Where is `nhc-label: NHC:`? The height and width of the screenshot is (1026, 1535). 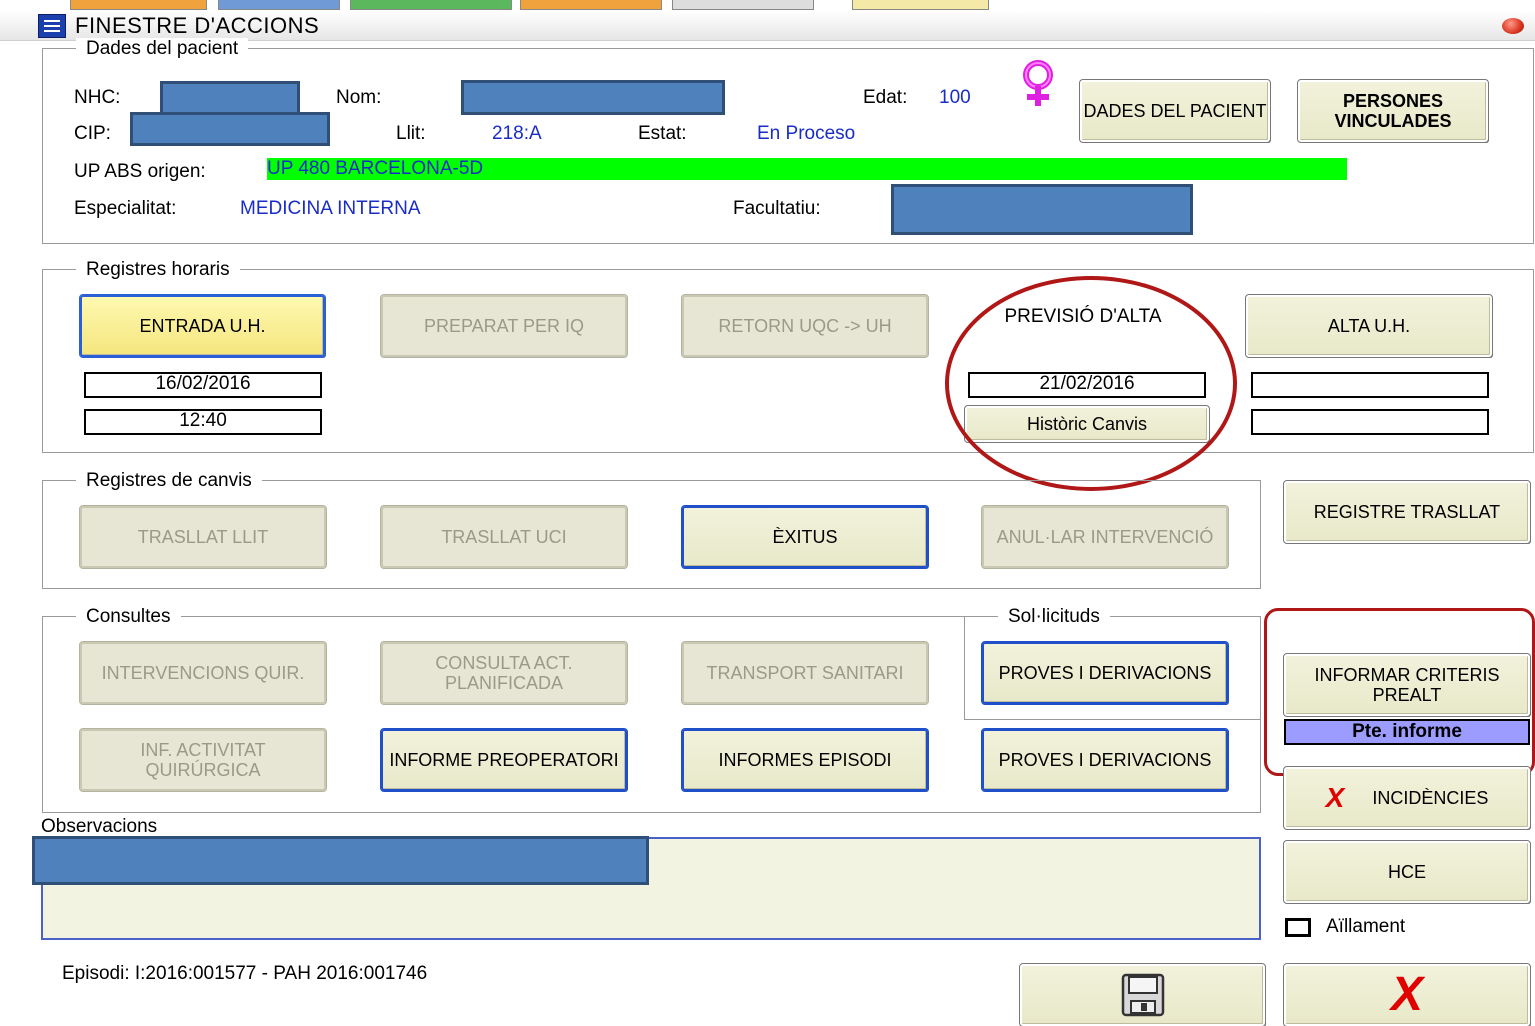
nhc-label: NHC: is located at coordinates (97, 97).